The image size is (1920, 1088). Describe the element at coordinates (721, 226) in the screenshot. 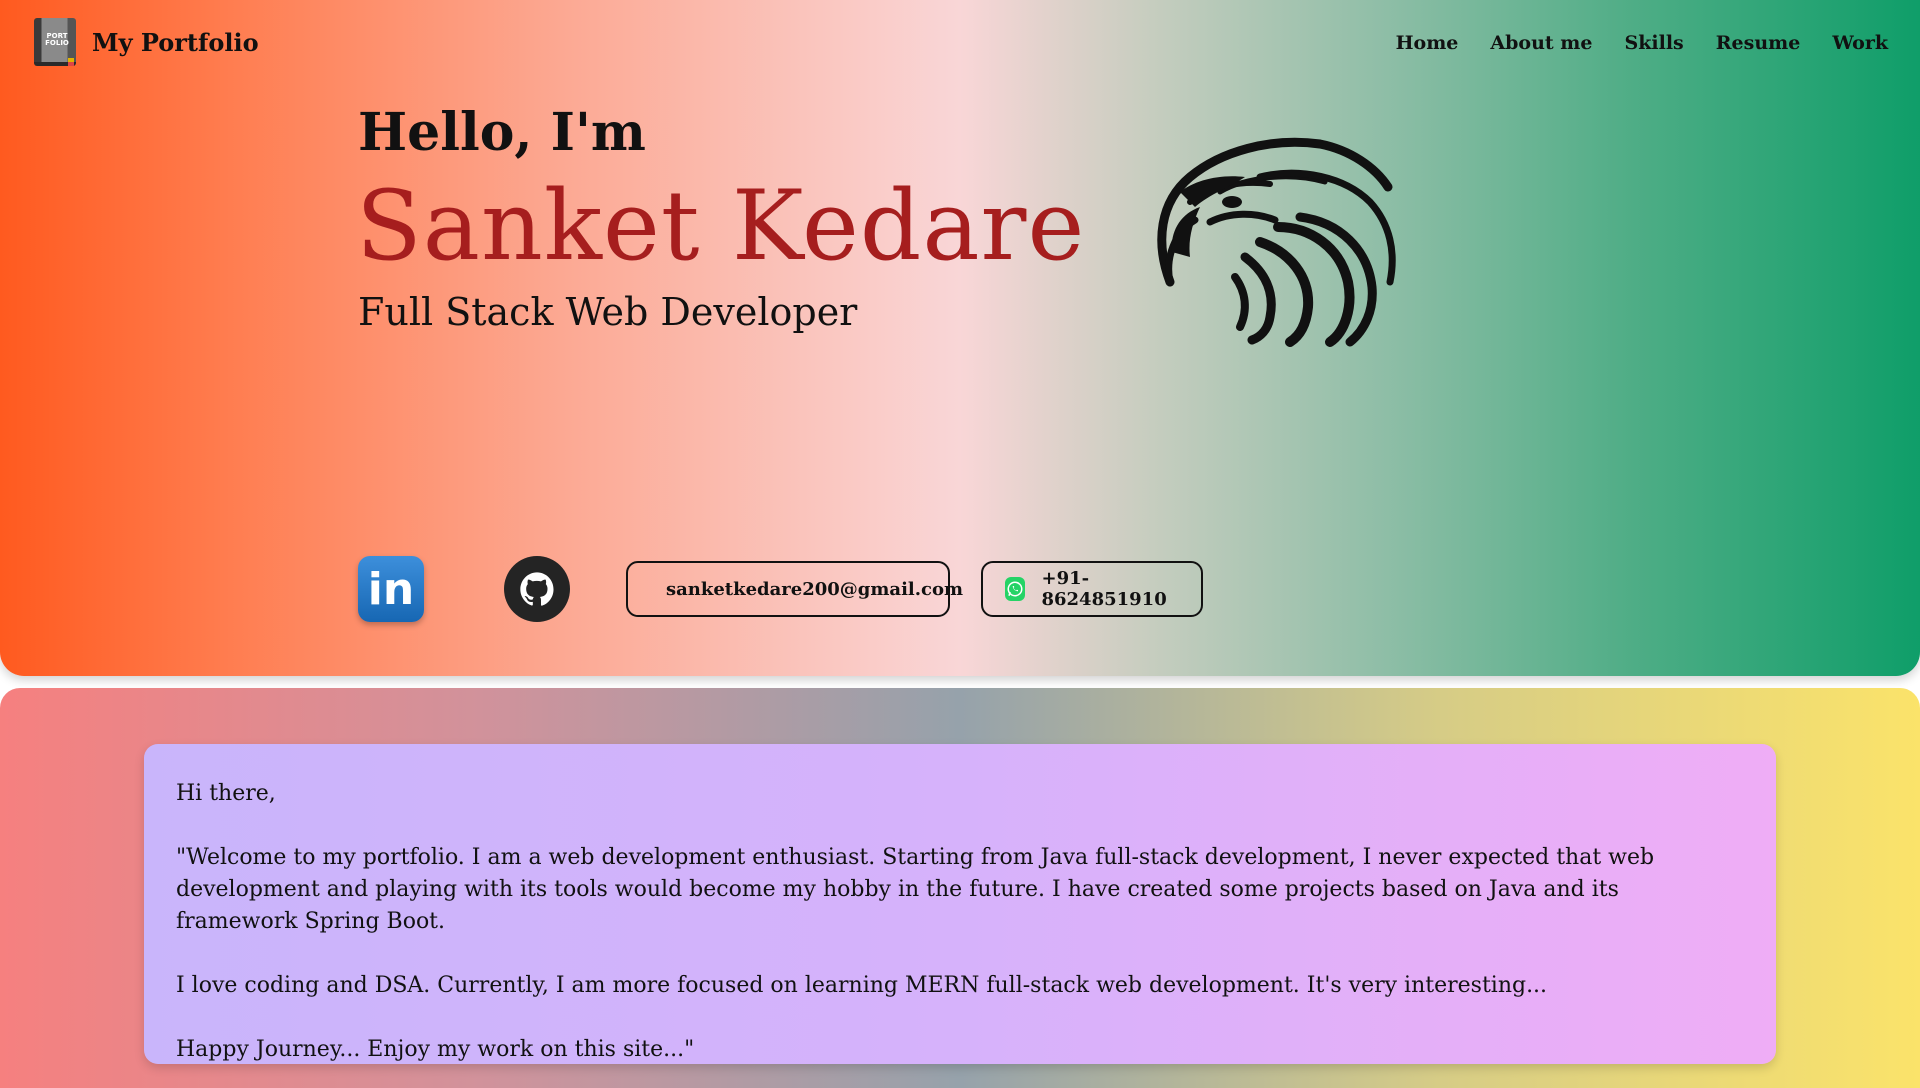

I see `hero-name: Sanket Kedare` at that location.